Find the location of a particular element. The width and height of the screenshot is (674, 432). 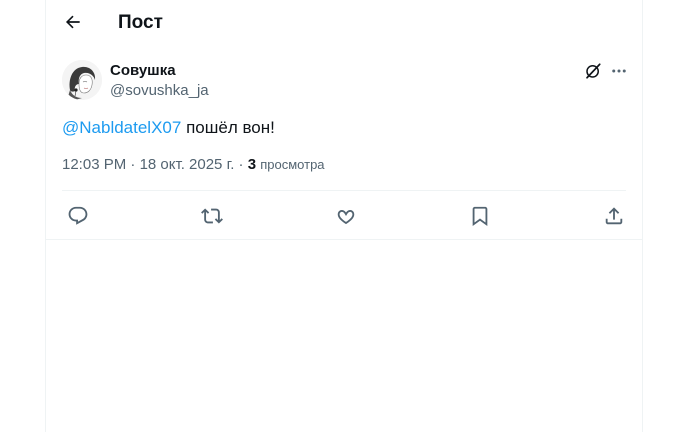

author-name: Совушка is located at coordinates (143, 71).